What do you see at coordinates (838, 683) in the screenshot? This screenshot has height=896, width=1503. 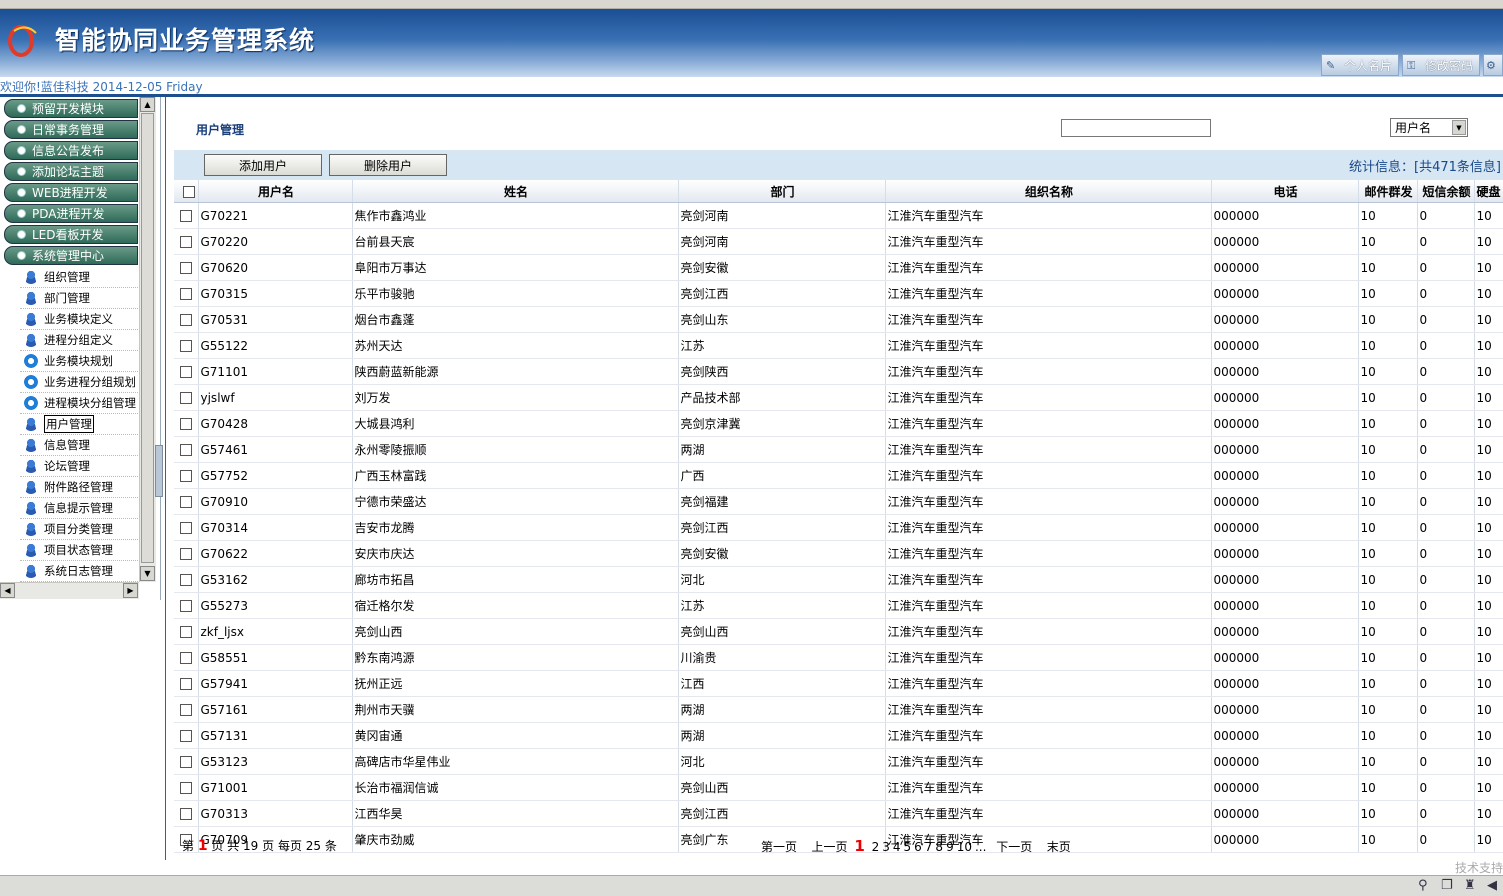 I see `table-row: G57941 抚州正远 江西 江淮汽车重型汽车 000000 10 0 10` at bounding box center [838, 683].